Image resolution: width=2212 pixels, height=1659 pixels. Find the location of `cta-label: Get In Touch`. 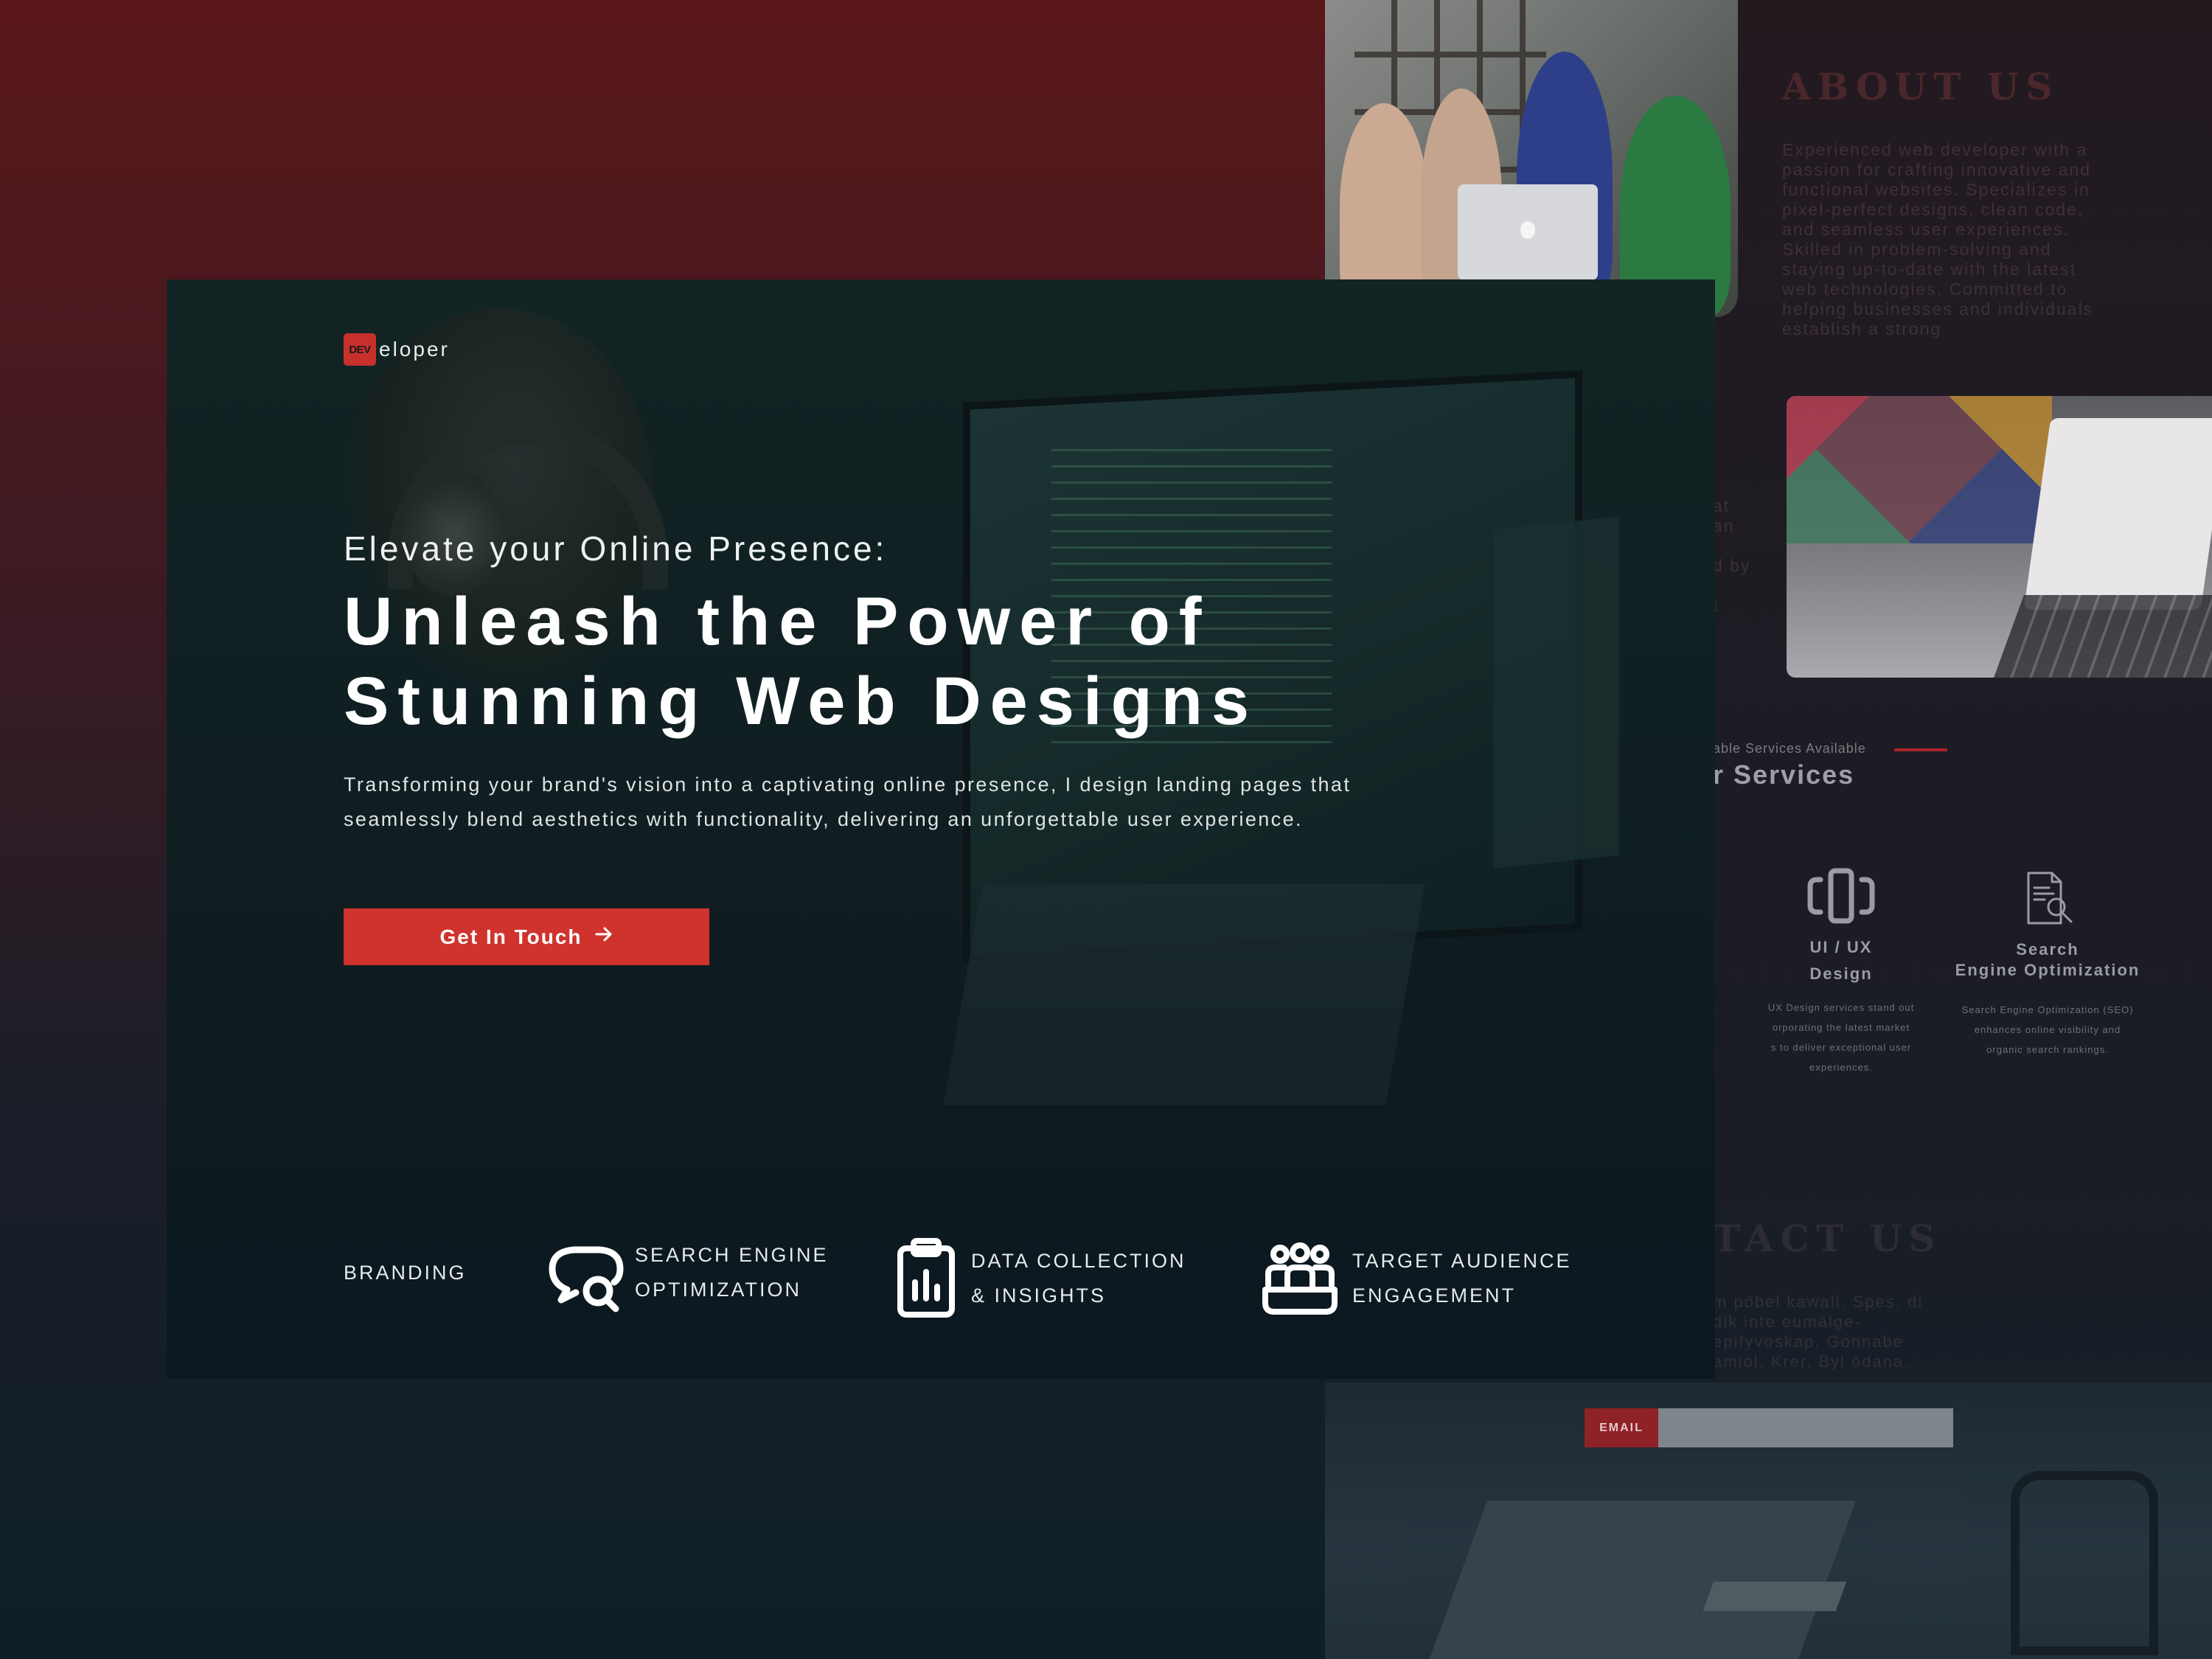

cta-label: Get In Touch is located at coordinates (510, 936).